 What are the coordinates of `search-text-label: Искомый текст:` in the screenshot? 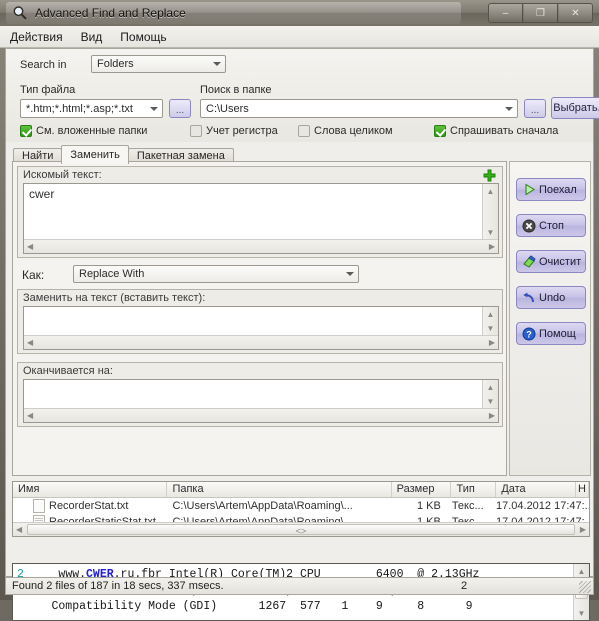 It's located at (62, 175).